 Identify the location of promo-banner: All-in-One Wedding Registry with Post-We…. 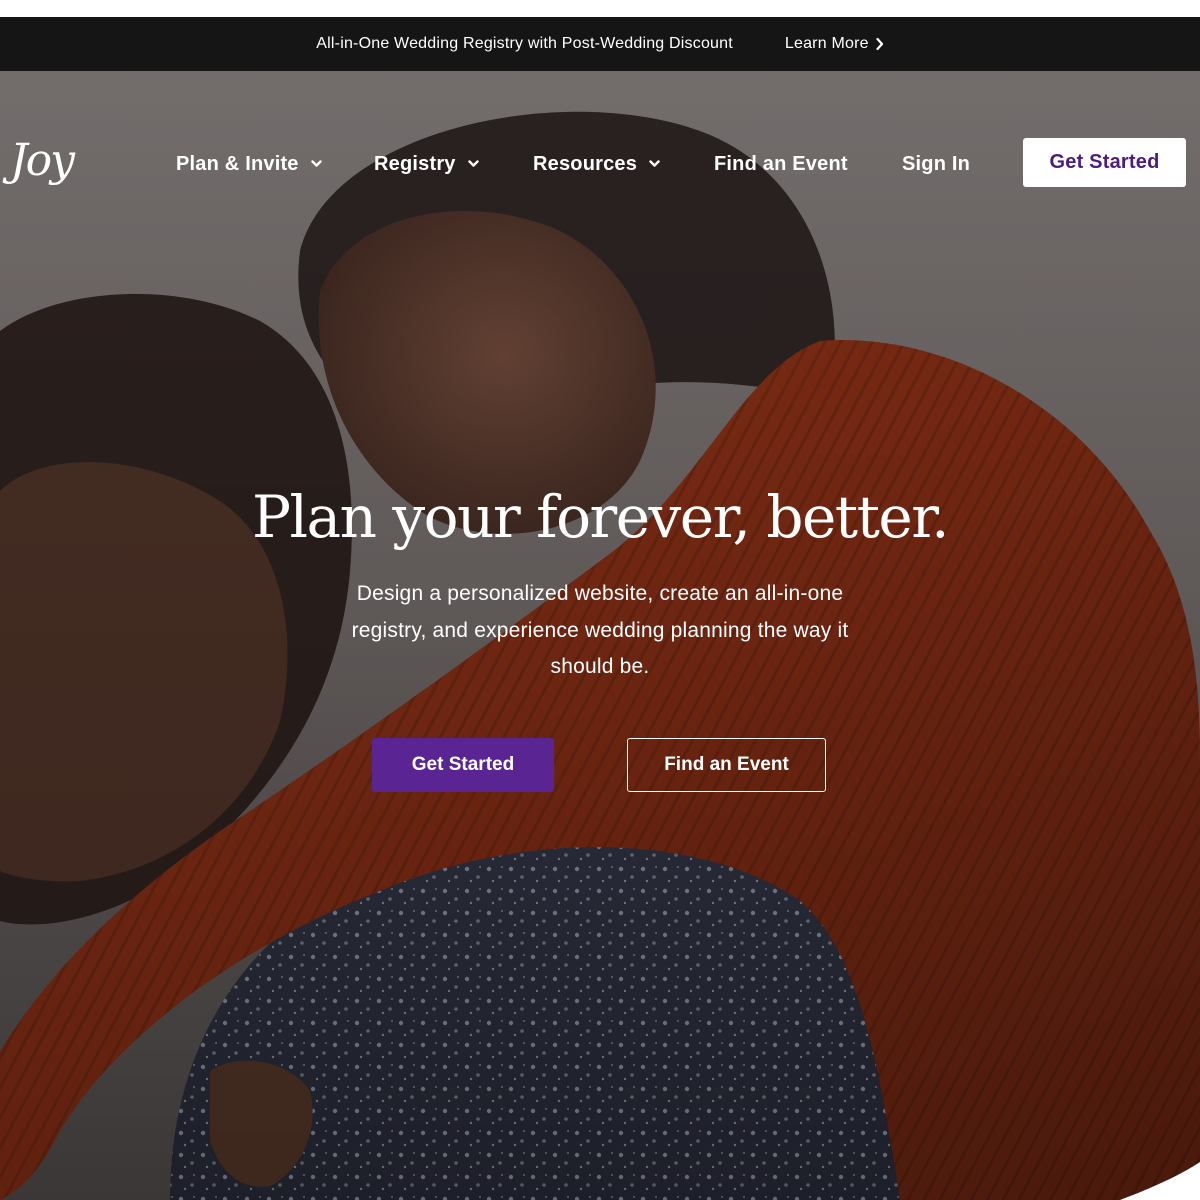
(600, 44).